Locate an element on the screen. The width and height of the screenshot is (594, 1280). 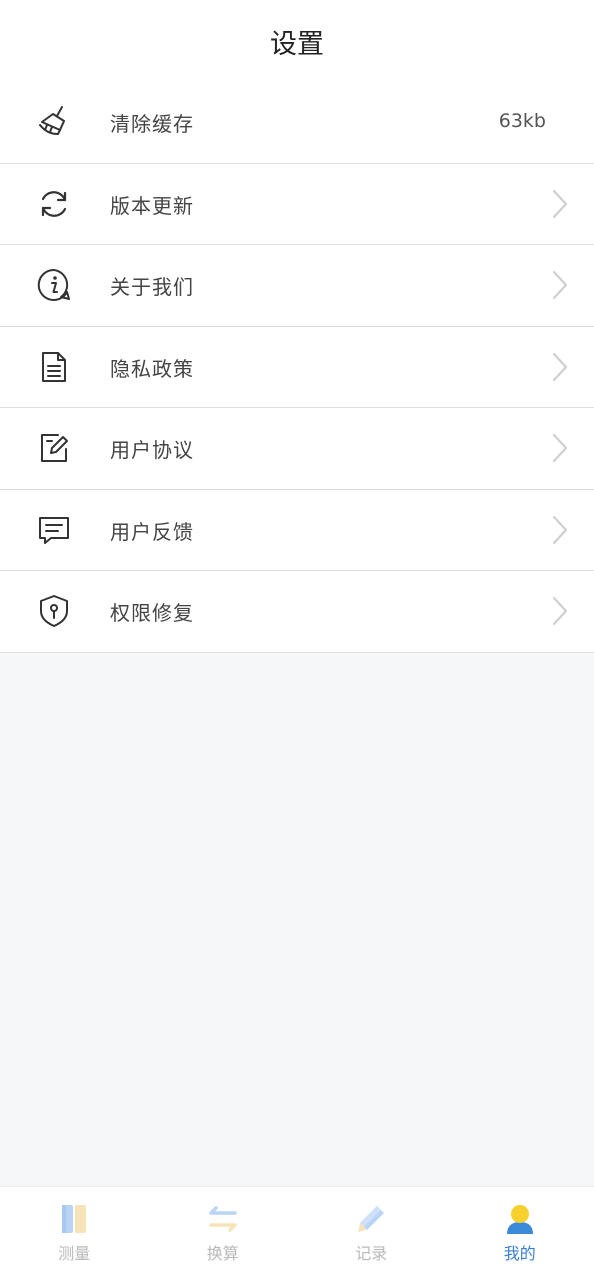
user-feedback-label: 用户反馈 is located at coordinates (152, 531).